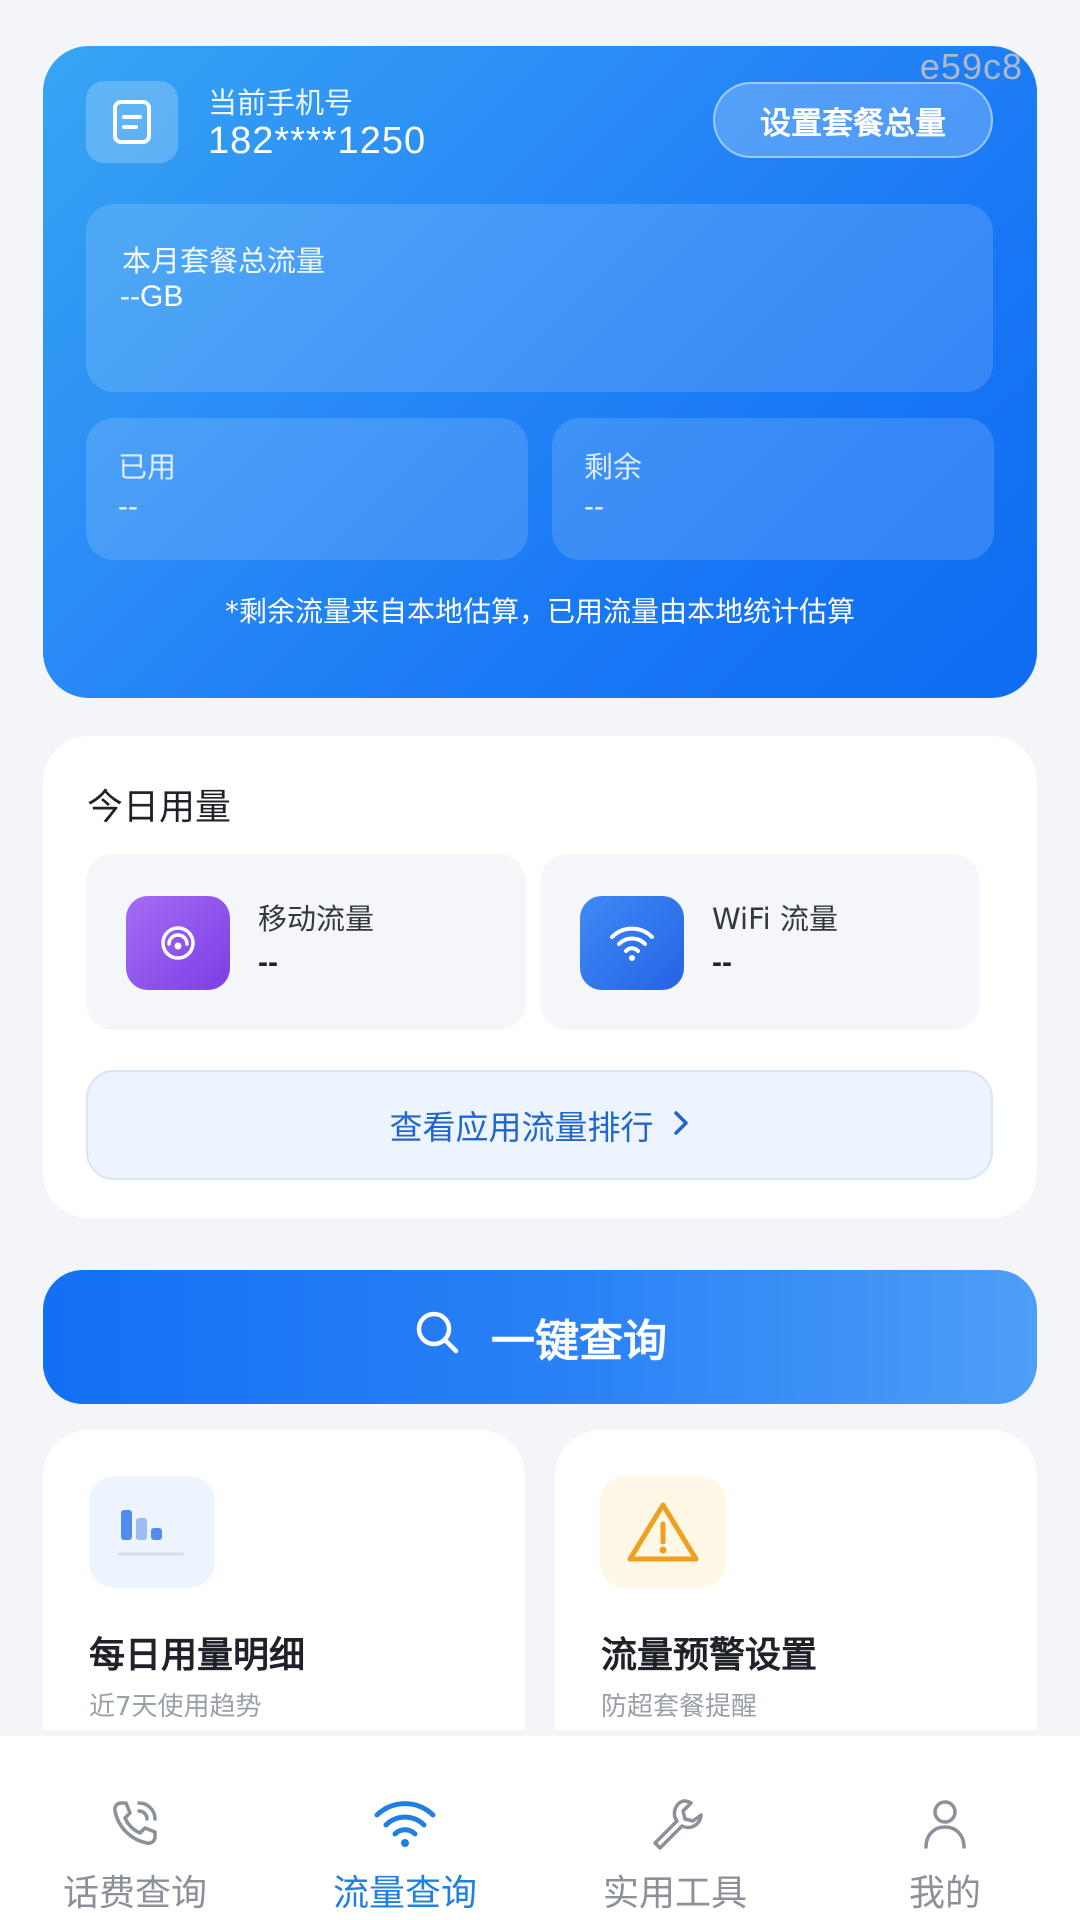  What do you see at coordinates (775, 919) in the screenshot?
I see `wifi-data-label: WiFi 流量` at bounding box center [775, 919].